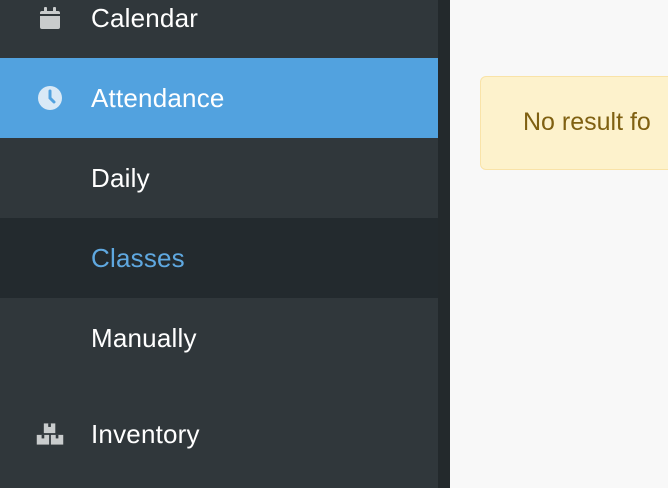 This screenshot has height=488, width=668. Describe the element at coordinates (158, 97) in the screenshot. I see `sidebar-item-label: Attendance` at that location.